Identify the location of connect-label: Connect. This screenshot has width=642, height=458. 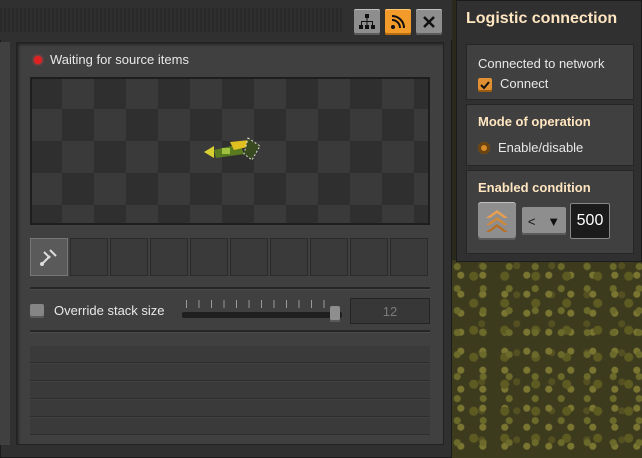
(524, 83).